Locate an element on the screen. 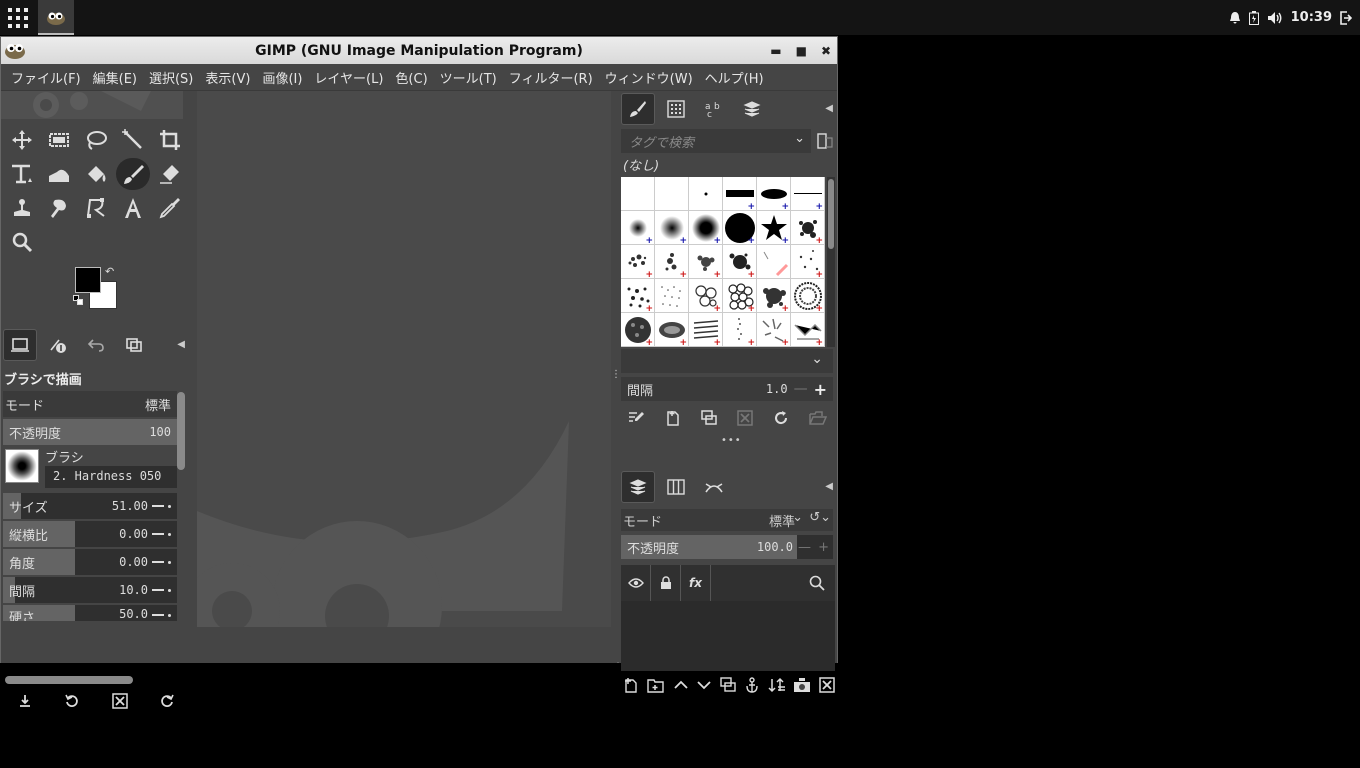  menu-file: ファイル(F) is located at coordinates (46, 77).